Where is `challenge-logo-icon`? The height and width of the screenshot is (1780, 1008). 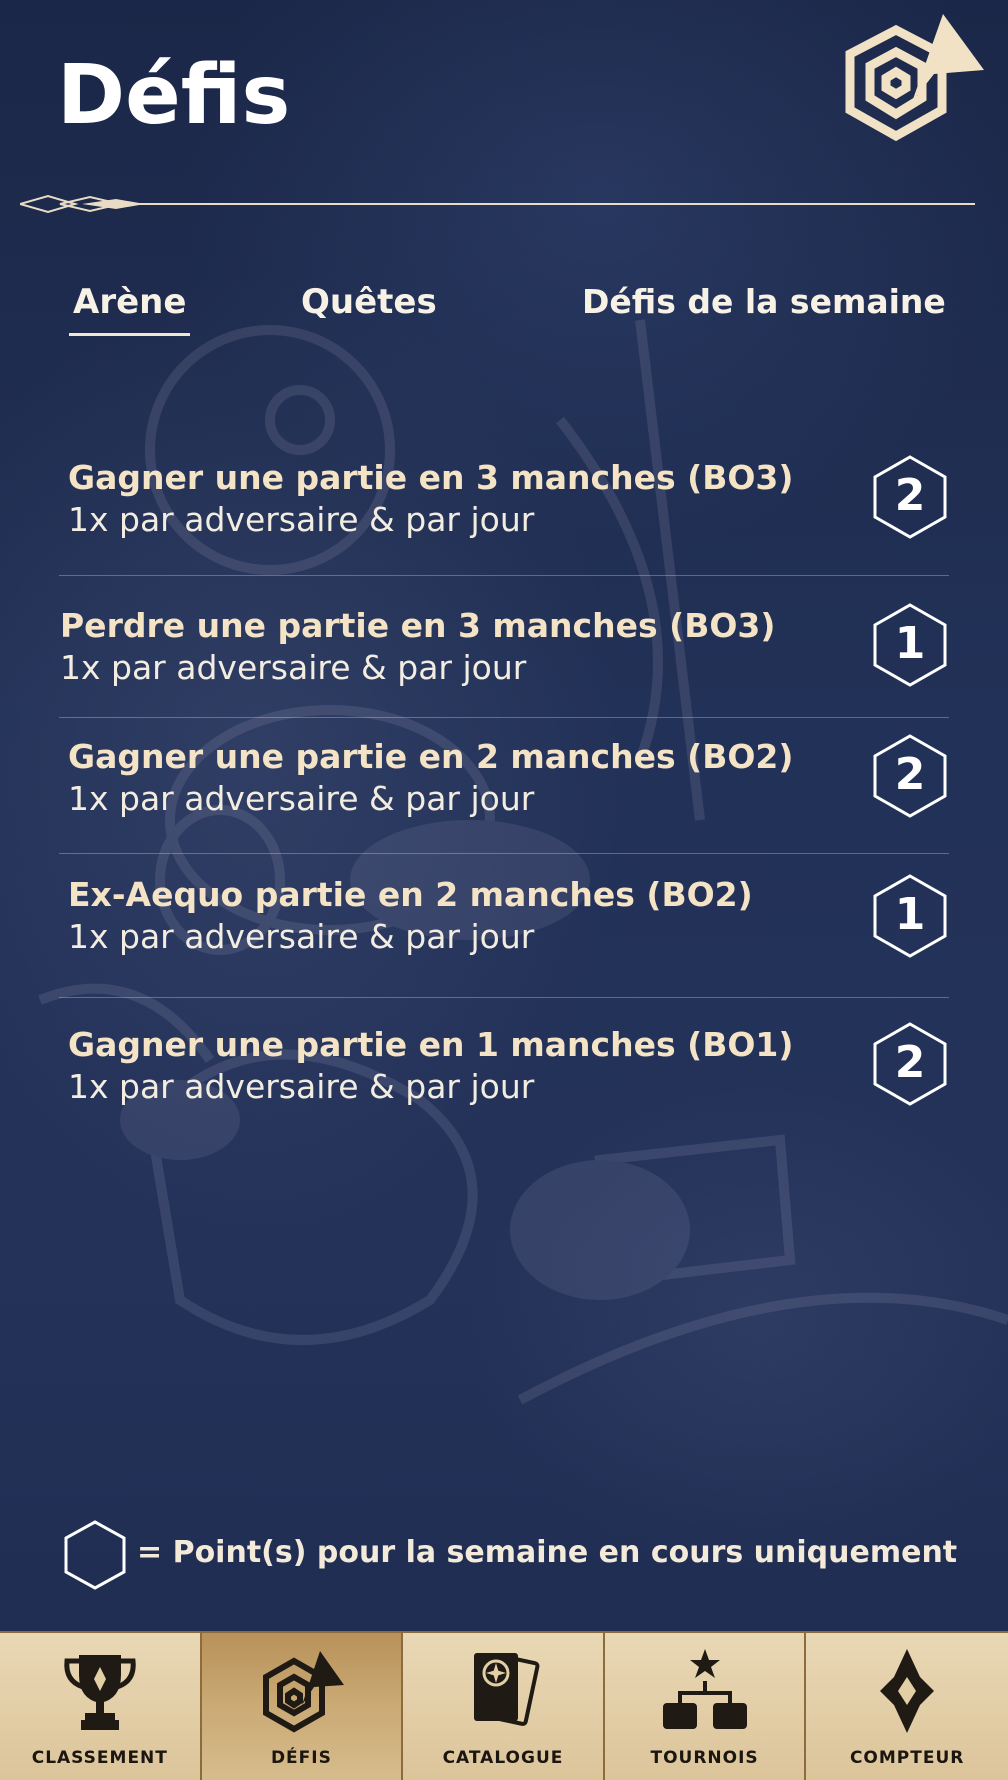
challenge-logo-icon is located at coordinates (914, 78).